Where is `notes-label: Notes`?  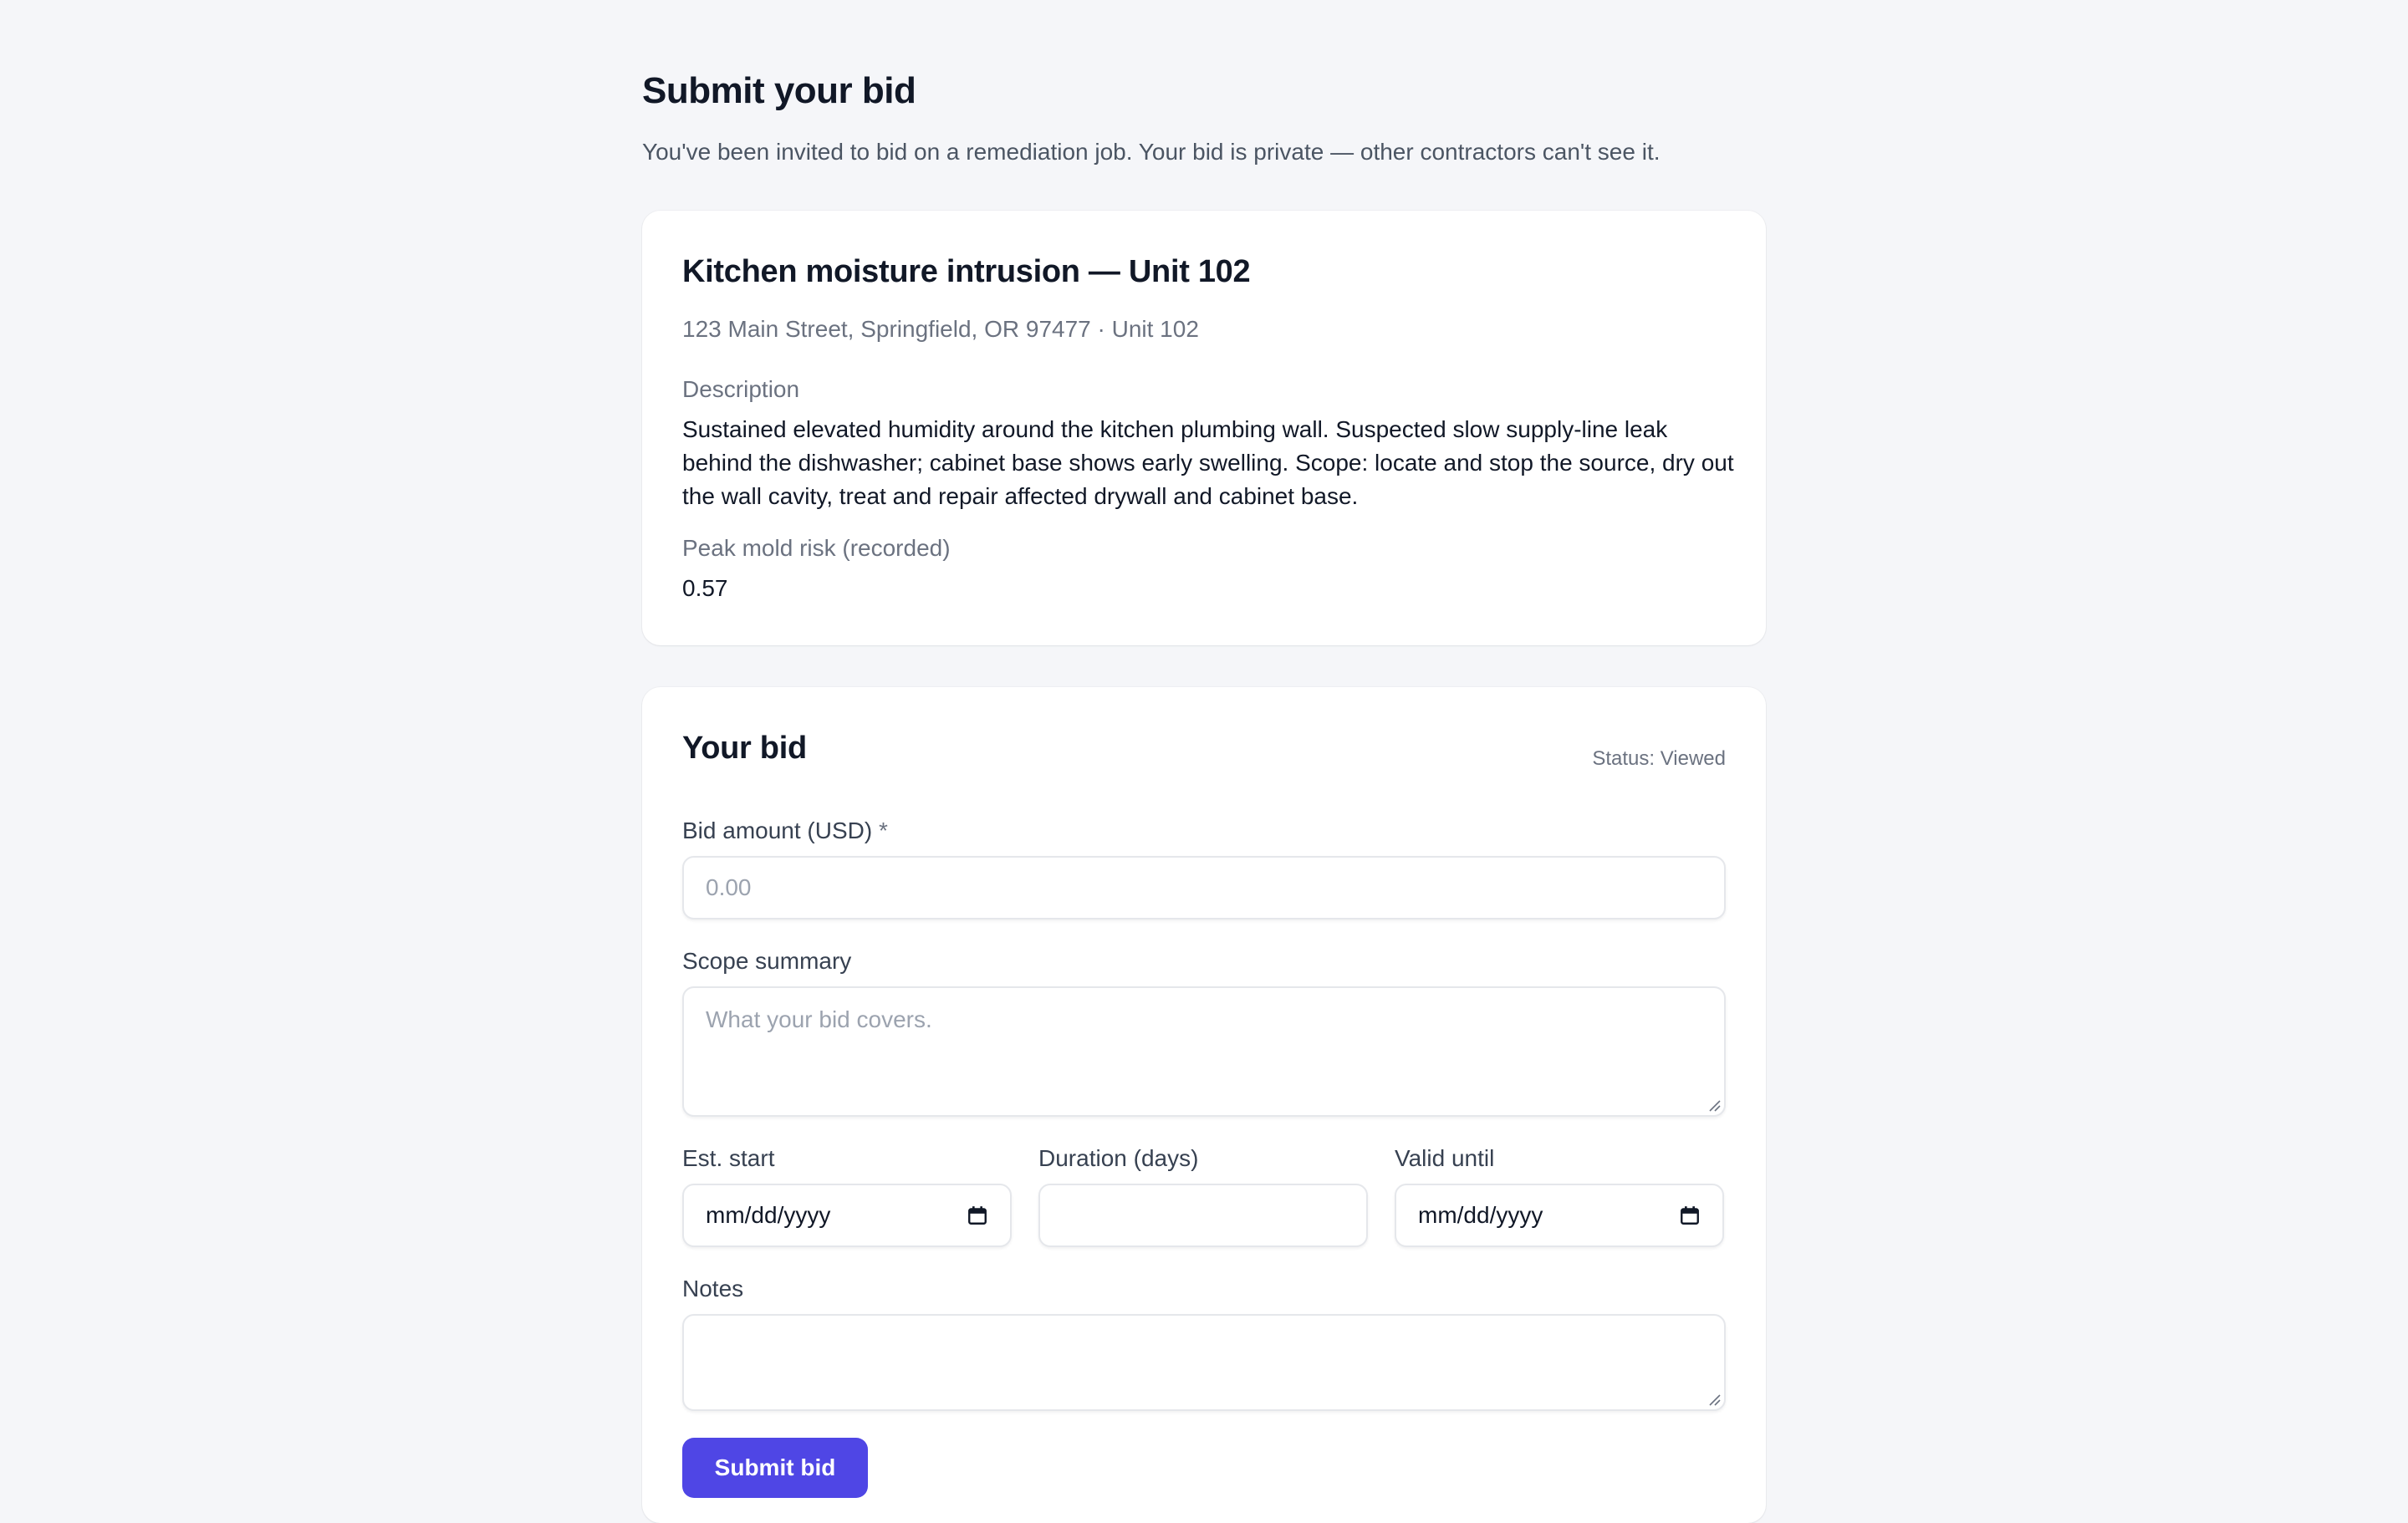
notes-label: Notes is located at coordinates (713, 1288).